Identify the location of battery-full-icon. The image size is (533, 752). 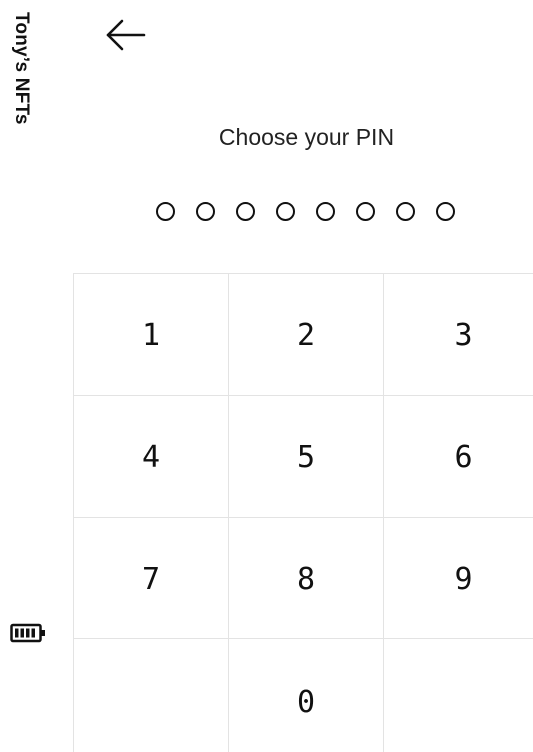
(27, 633).